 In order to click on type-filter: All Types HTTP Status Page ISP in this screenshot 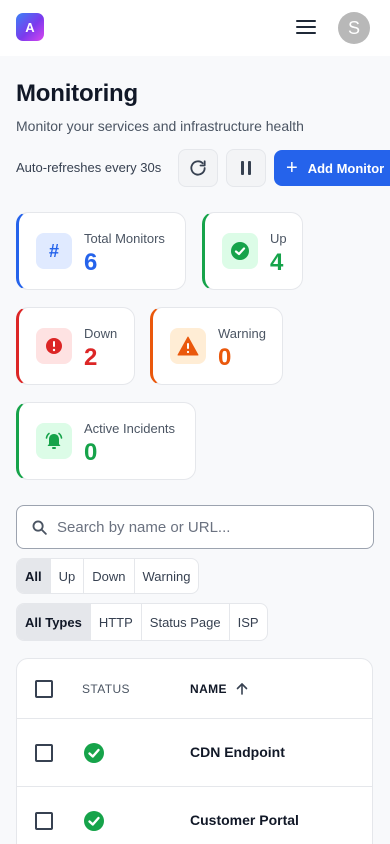, I will do `click(142, 622)`.